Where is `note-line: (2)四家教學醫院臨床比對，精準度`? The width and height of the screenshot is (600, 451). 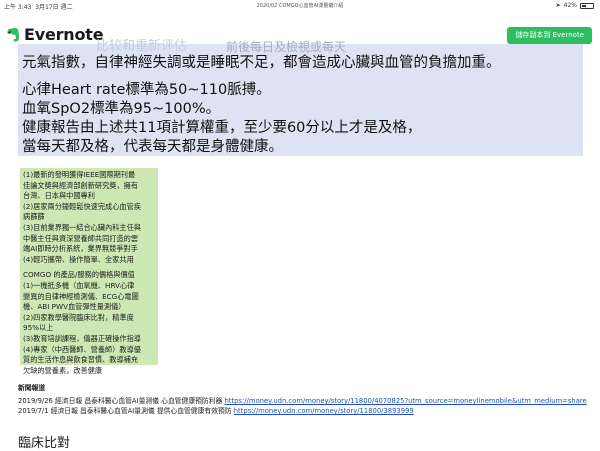 note-line: (2)四家教學醫院臨床比對，精準度 is located at coordinates (78, 317).